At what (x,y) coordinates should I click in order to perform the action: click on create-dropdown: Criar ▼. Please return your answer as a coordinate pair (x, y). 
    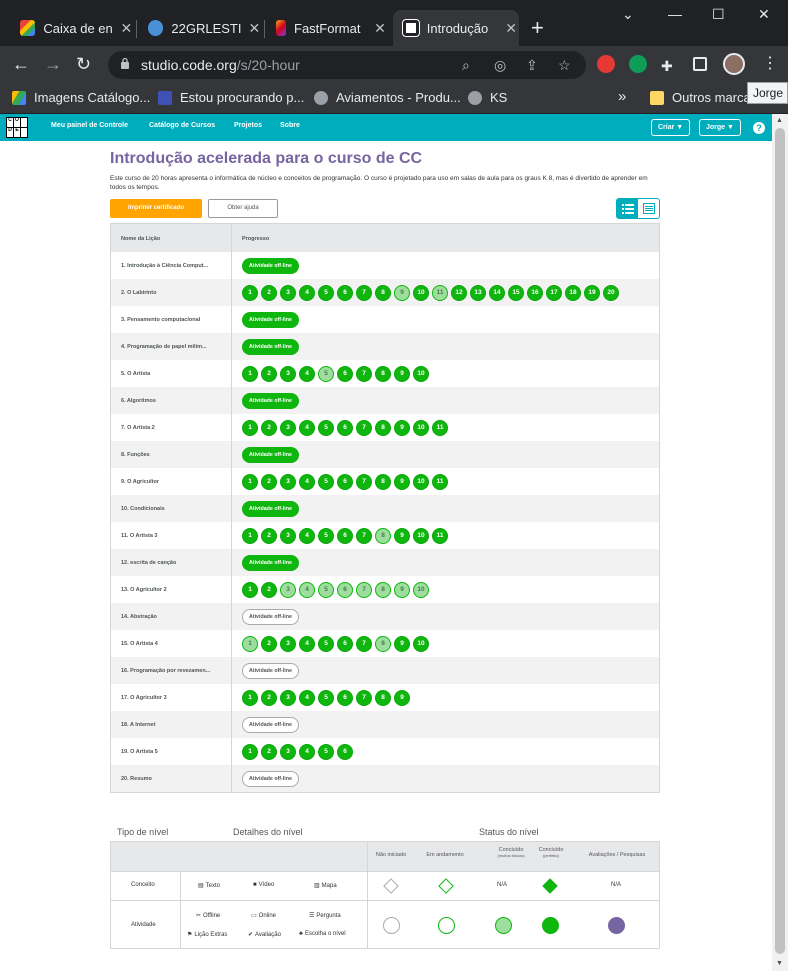
    Looking at the image, I should click on (671, 127).